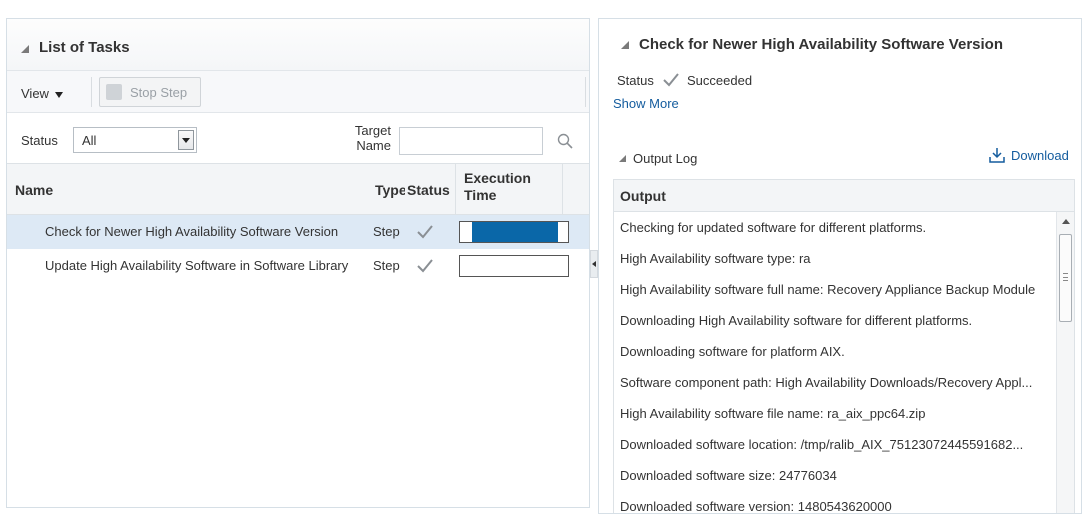 Image resolution: width=1090 pixels, height=514 pixels. Describe the element at coordinates (715, 258) in the screenshot. I see `output-line: High Availability software type: ra` at that location.